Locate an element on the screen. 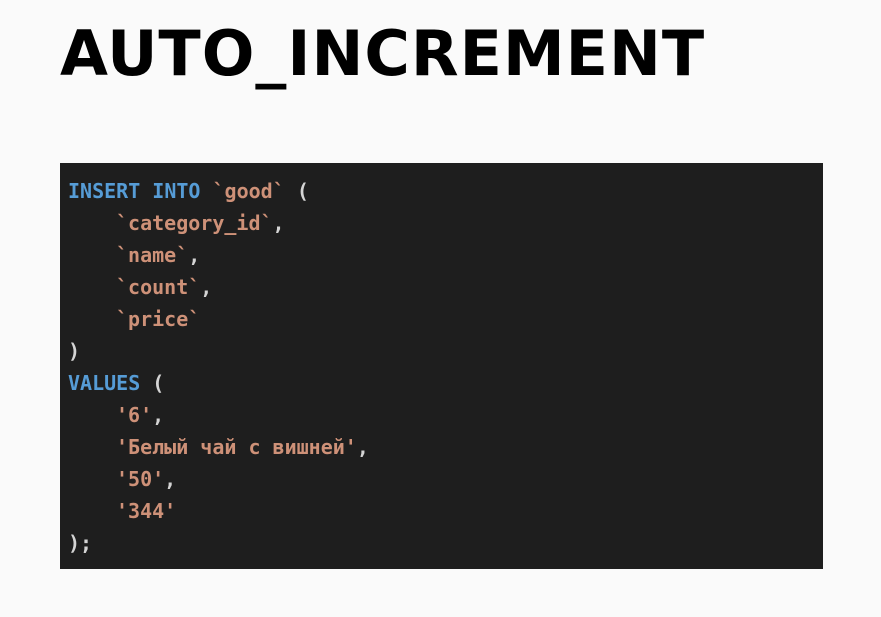  keyword-insert: INSERT is located at coordinates (104, 191).